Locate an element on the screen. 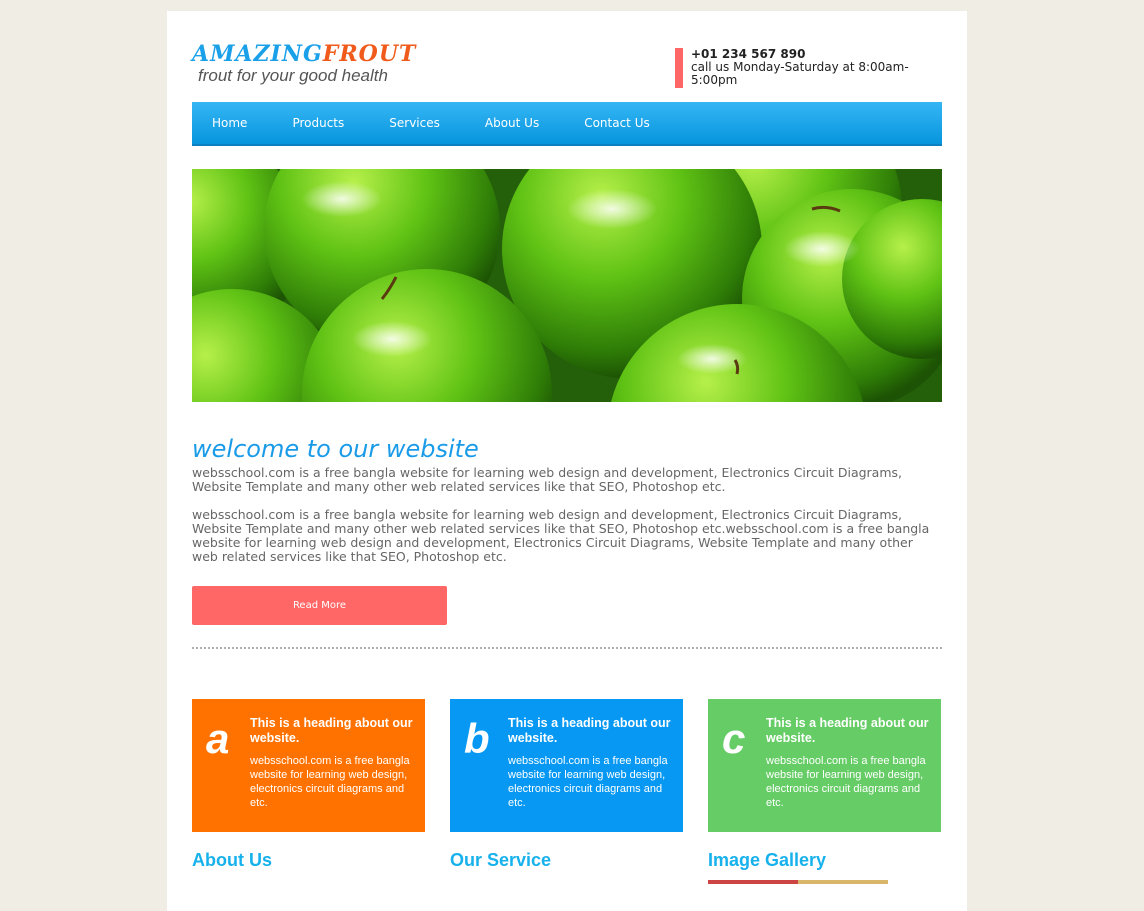  contact-hours: call us Monday-Saturday at 8:00am-5:00pm is located at coordinates (800, 73).